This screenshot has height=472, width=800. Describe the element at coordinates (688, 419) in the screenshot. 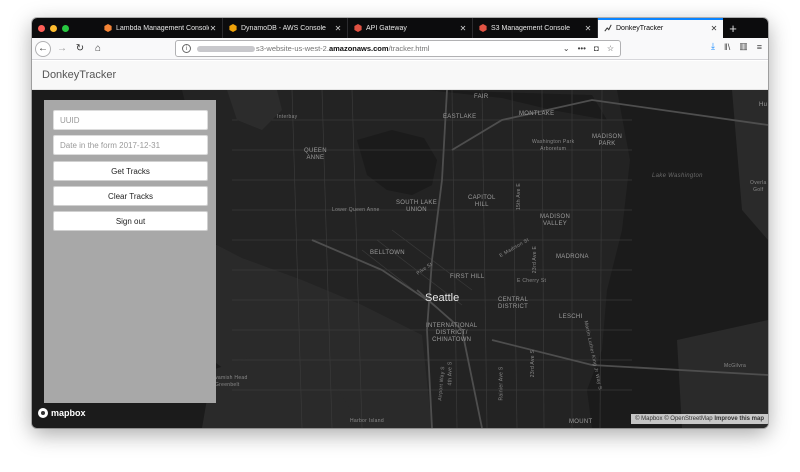

I see `attribution-osm-link: © OpenStreetMap` at that location.